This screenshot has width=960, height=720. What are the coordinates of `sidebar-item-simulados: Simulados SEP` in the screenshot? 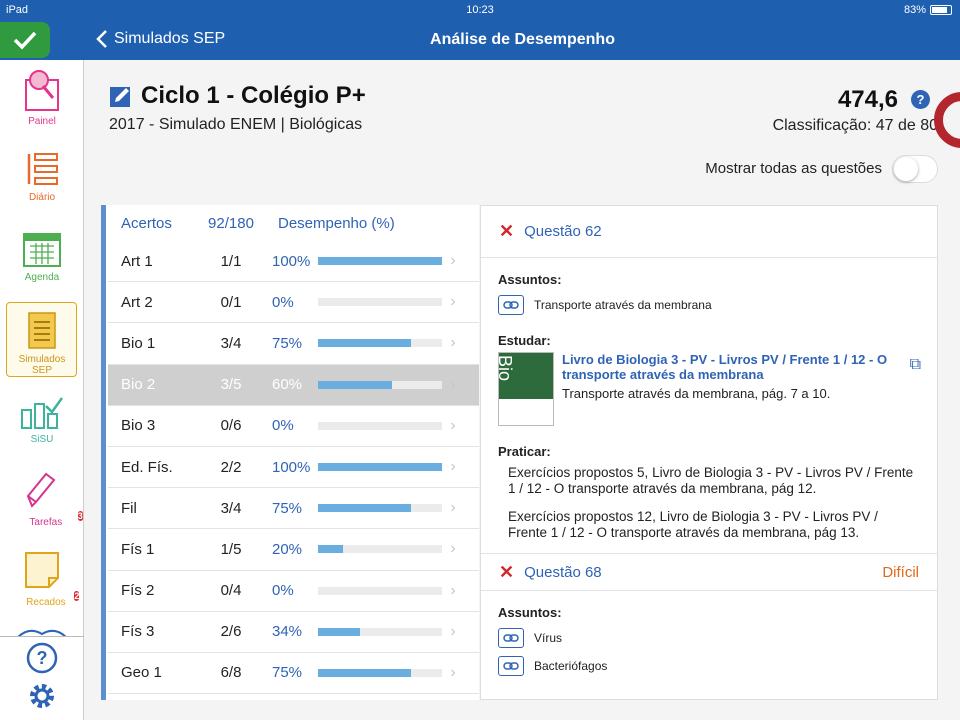 It's located at (42, 339).